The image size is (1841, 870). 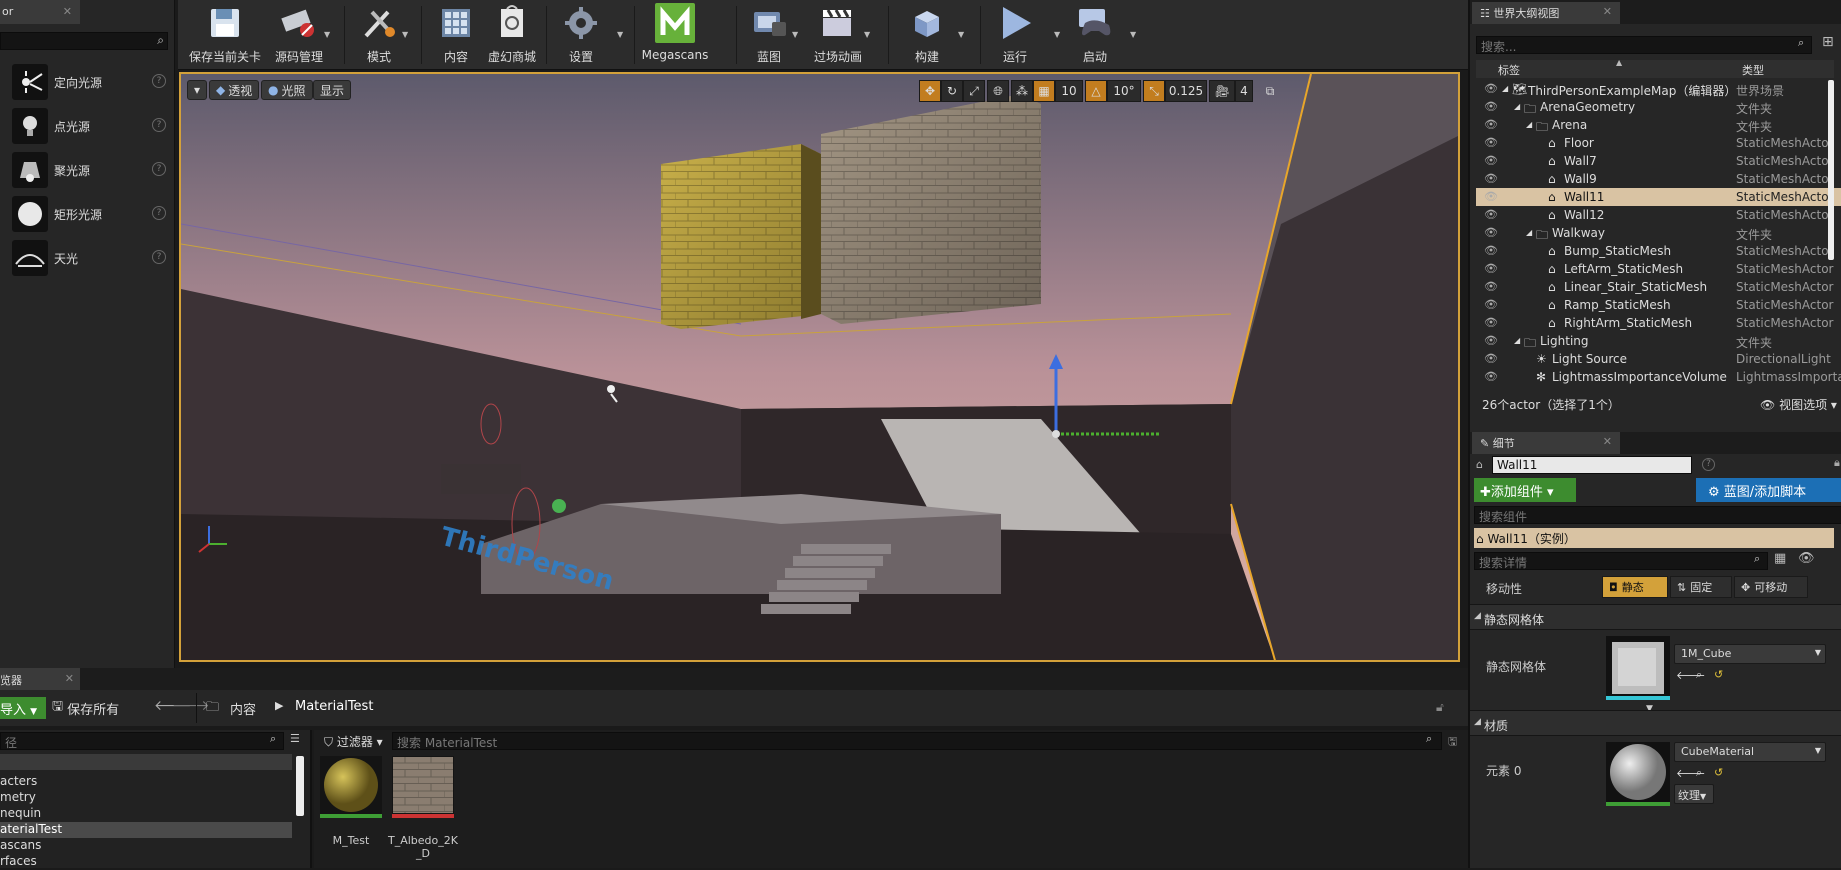 What do you see at coordinates (1753, 70) in the screenshot?
I see `col-type: 类型` at bounding box center [1753, 70].